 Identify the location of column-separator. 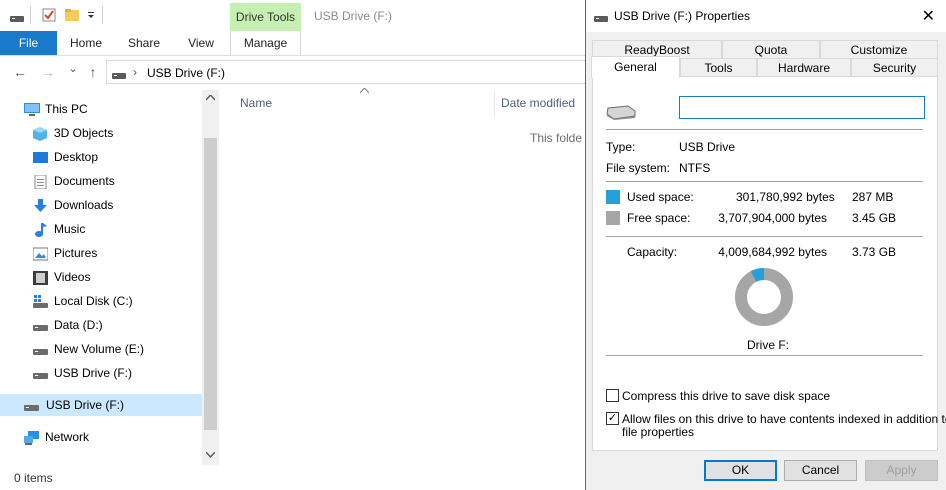
(494, 104).